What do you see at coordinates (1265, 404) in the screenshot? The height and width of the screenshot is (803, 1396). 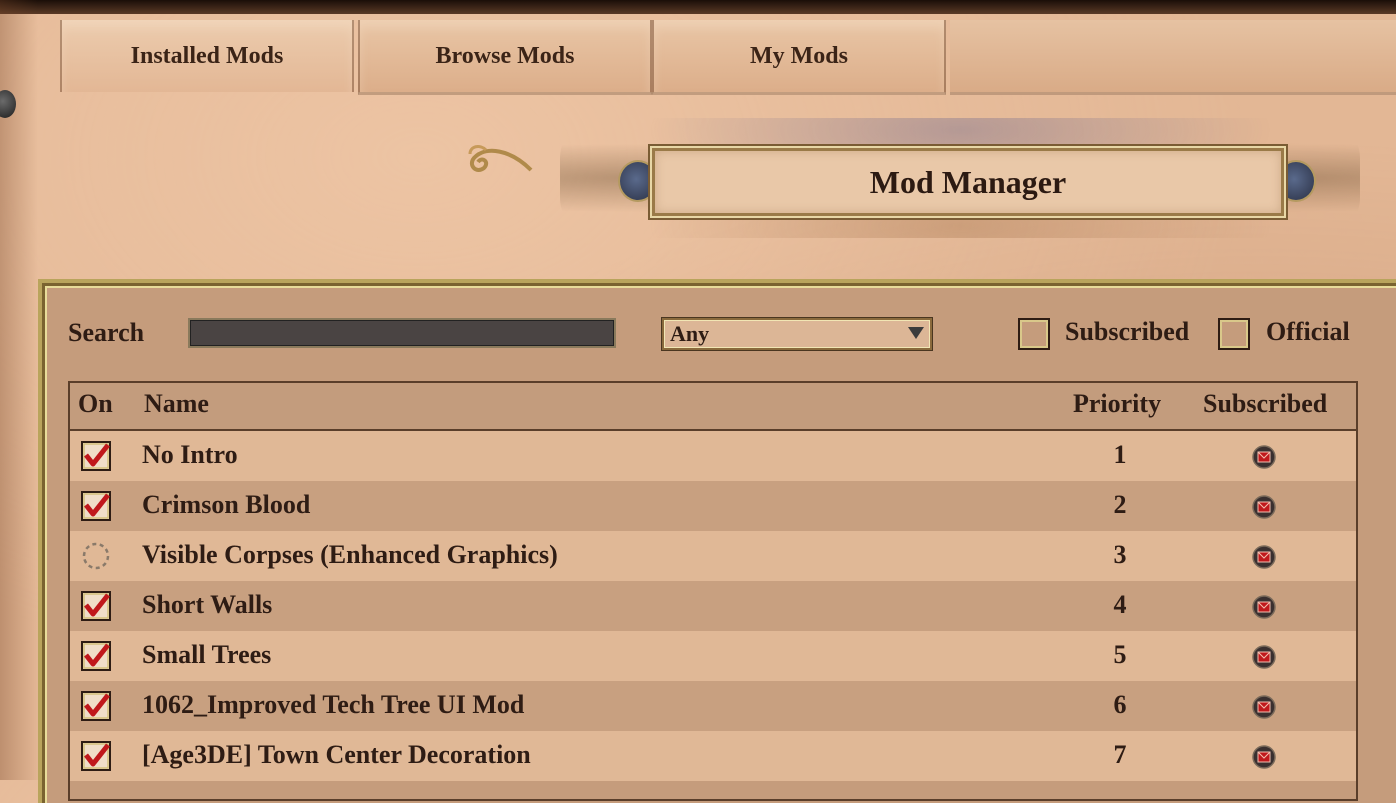 I see `column-header-subscribed: Subscribed` at bounding box center [1265, 404].